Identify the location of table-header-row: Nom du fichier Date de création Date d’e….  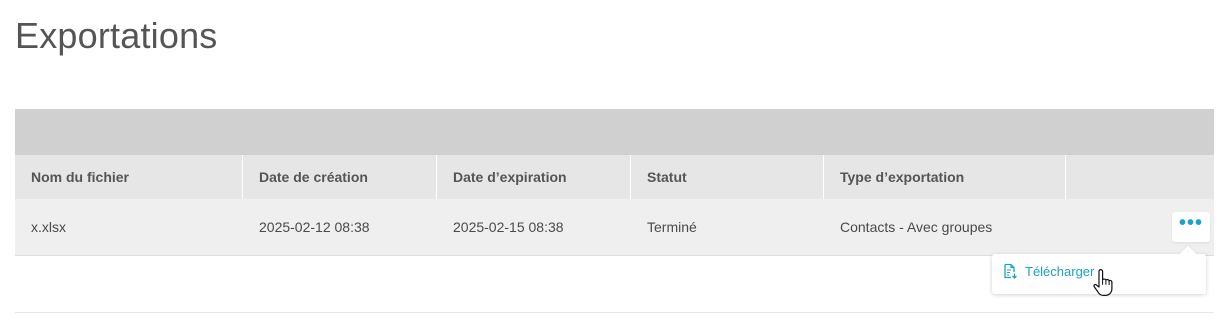
(614, 177).